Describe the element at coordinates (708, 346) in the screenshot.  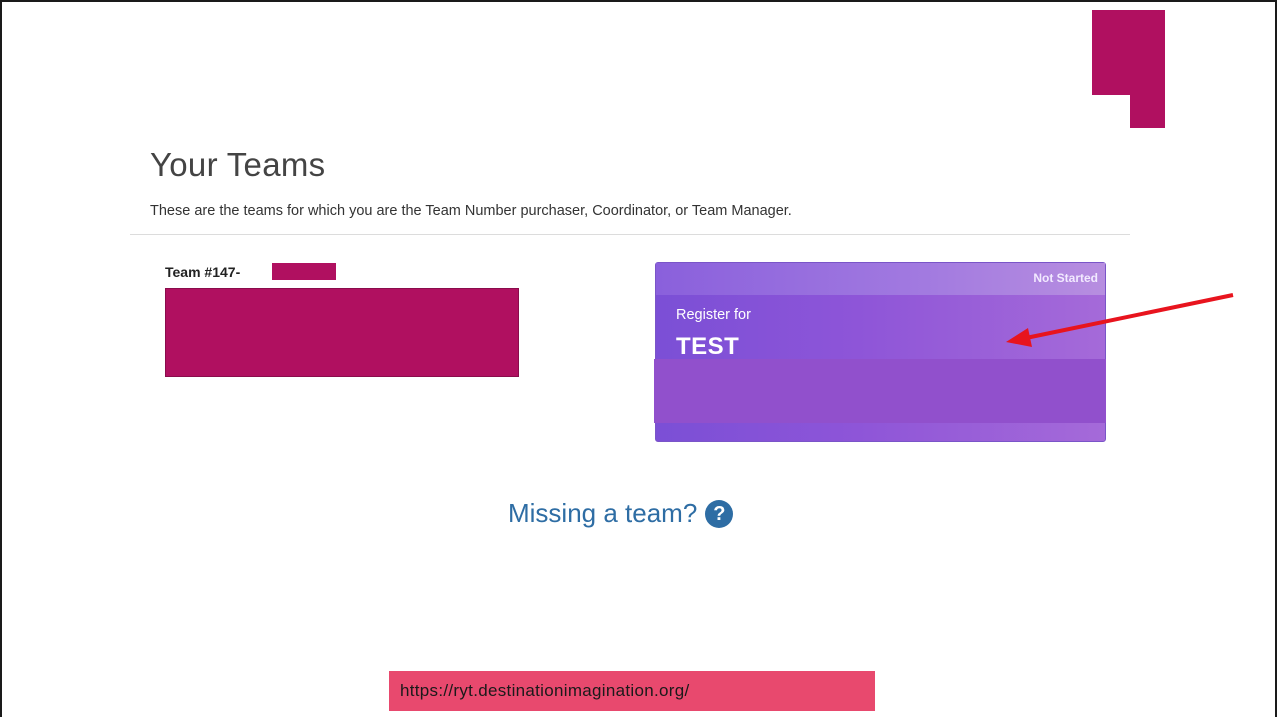
I see `event-name: TEST` at that location.